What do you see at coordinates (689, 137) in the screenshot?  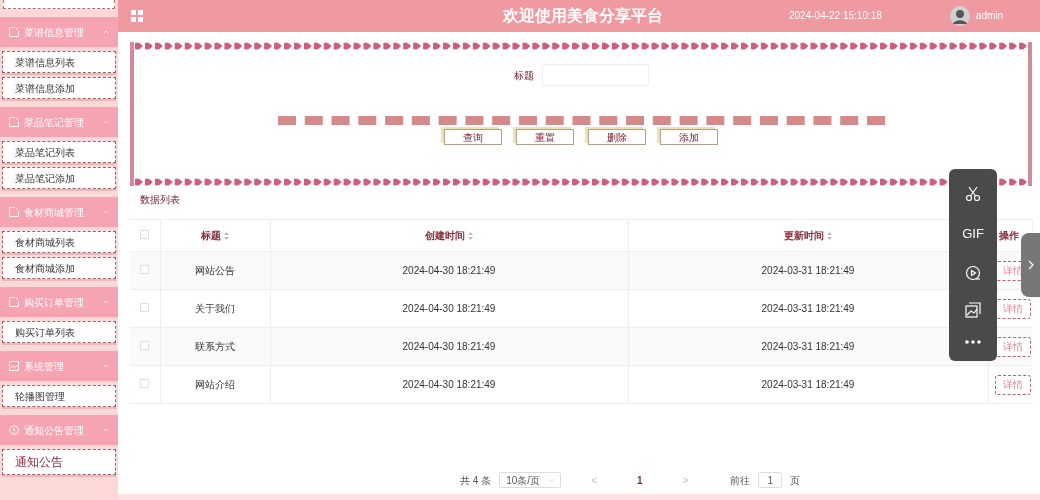 I see `action-button: 添加` at bounding box center [689, 137].